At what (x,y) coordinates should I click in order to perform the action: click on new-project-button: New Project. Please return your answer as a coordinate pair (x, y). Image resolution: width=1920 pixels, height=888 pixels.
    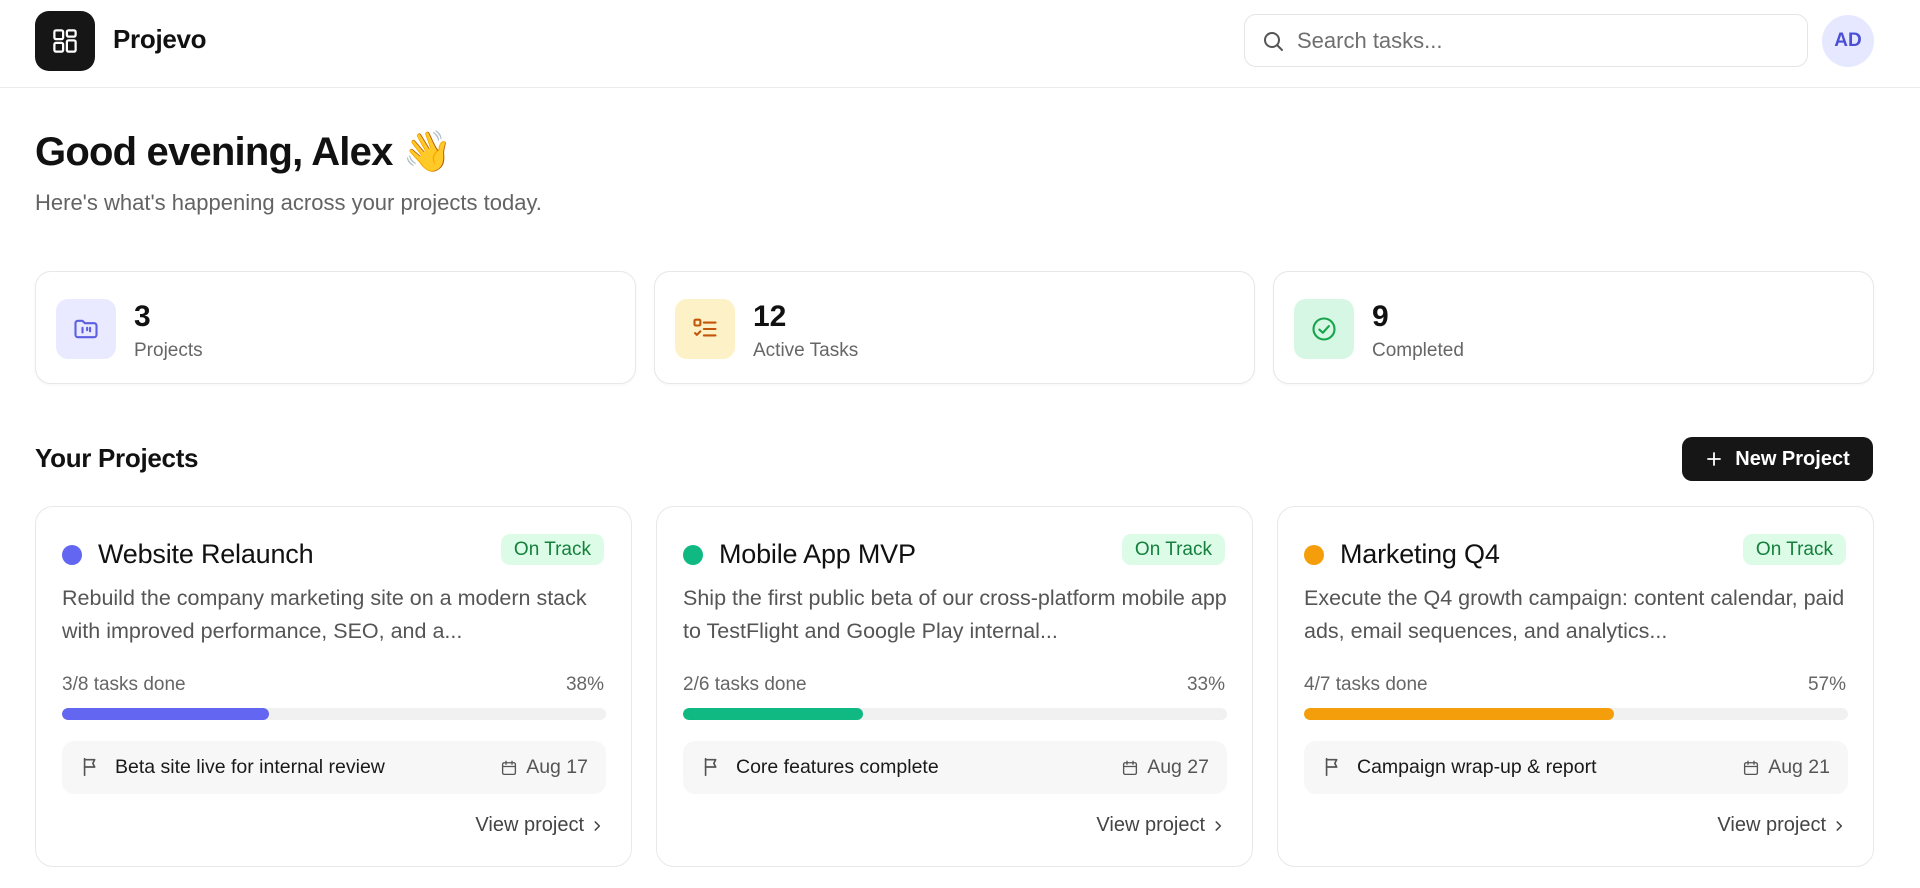
    Looking at the image, I should click on (1777, 459).